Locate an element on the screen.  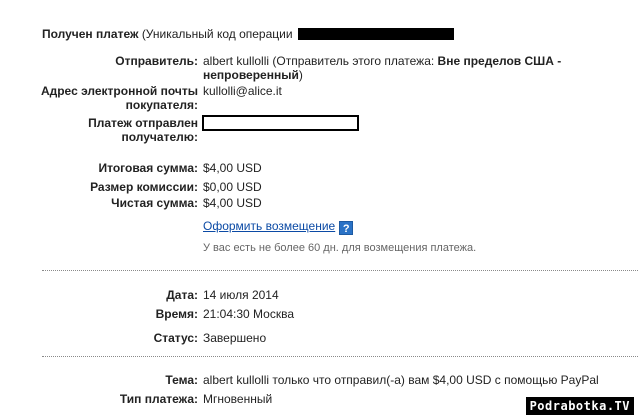
subject-label: Тема: is located at coordinates (181, 380).